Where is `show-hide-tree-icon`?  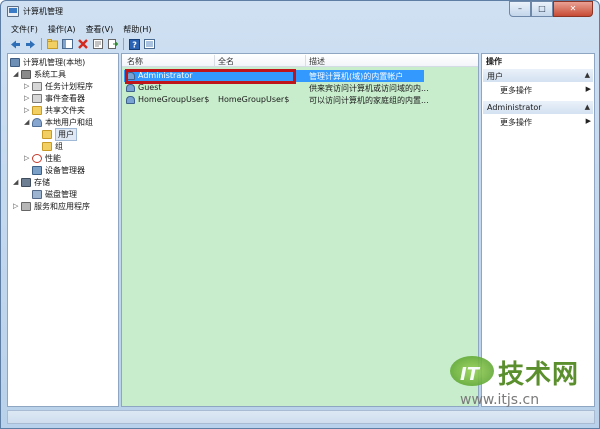 show-hide-tree-icon is located at coordinates (67, 44).